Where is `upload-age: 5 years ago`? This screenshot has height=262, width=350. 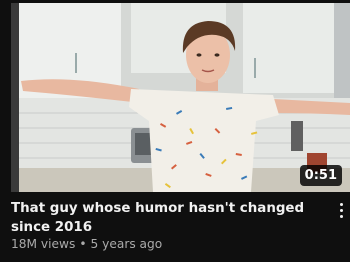 upload-age: 5 years ago is located at coordinates (126, 244).